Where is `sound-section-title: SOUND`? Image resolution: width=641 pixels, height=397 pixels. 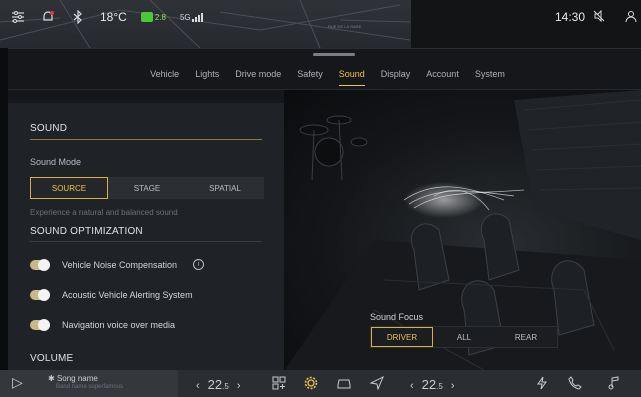
sound-section-title: SOUND is located at coordinates (49, 128).